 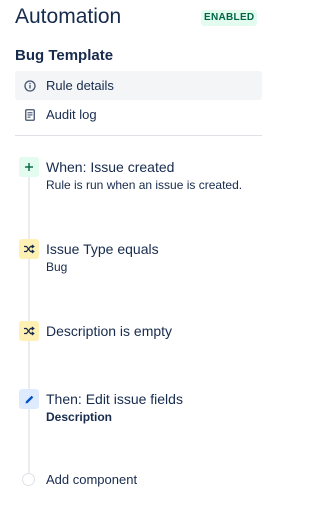 What do you see at coordinates (144, 185) in the screenshot?
I see `step-subtitle: Rule is run when an issue is created.` at bounding box center [144, 185].